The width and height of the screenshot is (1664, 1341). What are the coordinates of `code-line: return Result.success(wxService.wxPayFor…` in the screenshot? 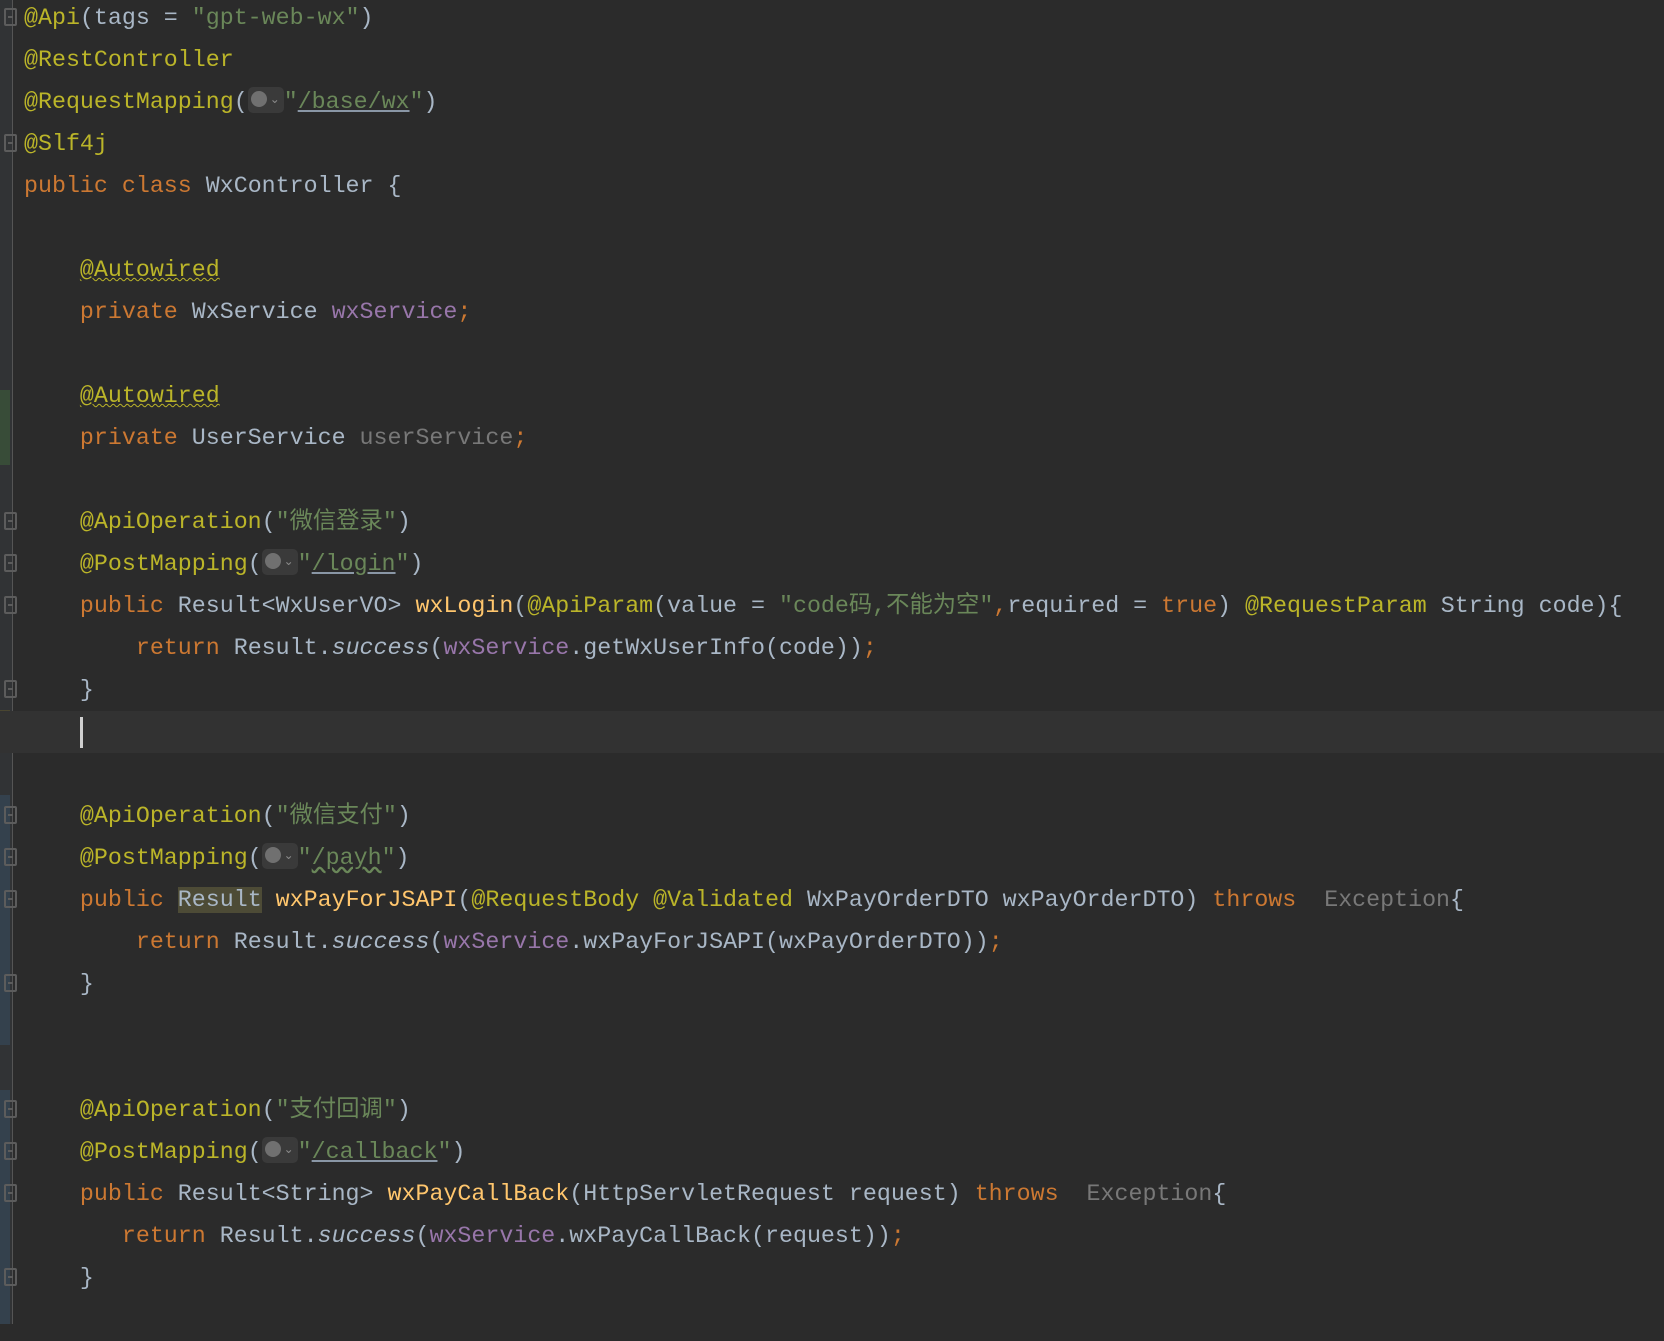 It's located at (832, 942).